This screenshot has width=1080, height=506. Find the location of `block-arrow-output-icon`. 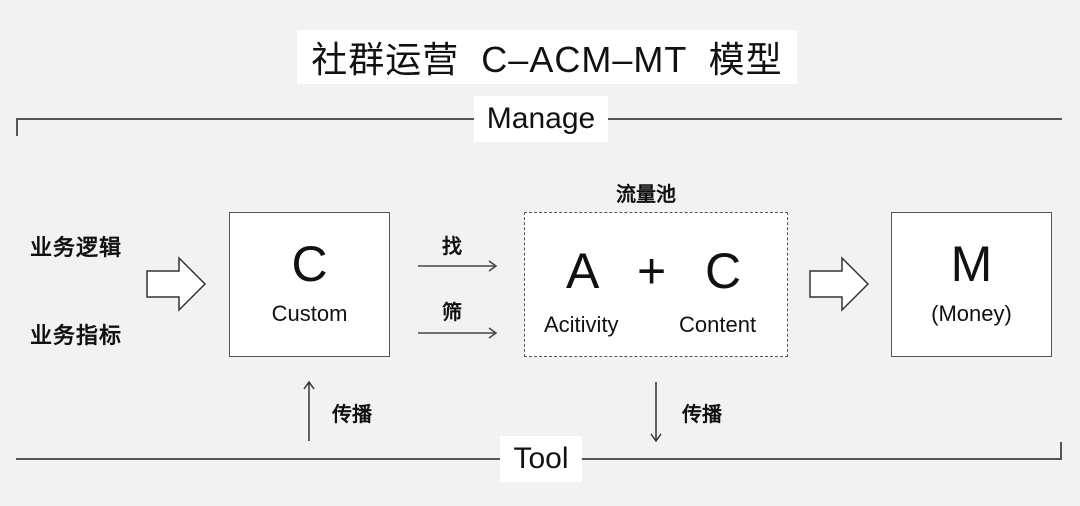

block-arrow-output-icon is located at coordinates (839, 284).